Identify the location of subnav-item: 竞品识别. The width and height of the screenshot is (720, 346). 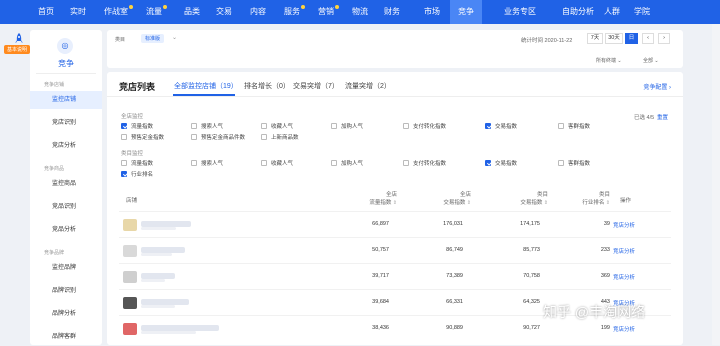
(66, 207).